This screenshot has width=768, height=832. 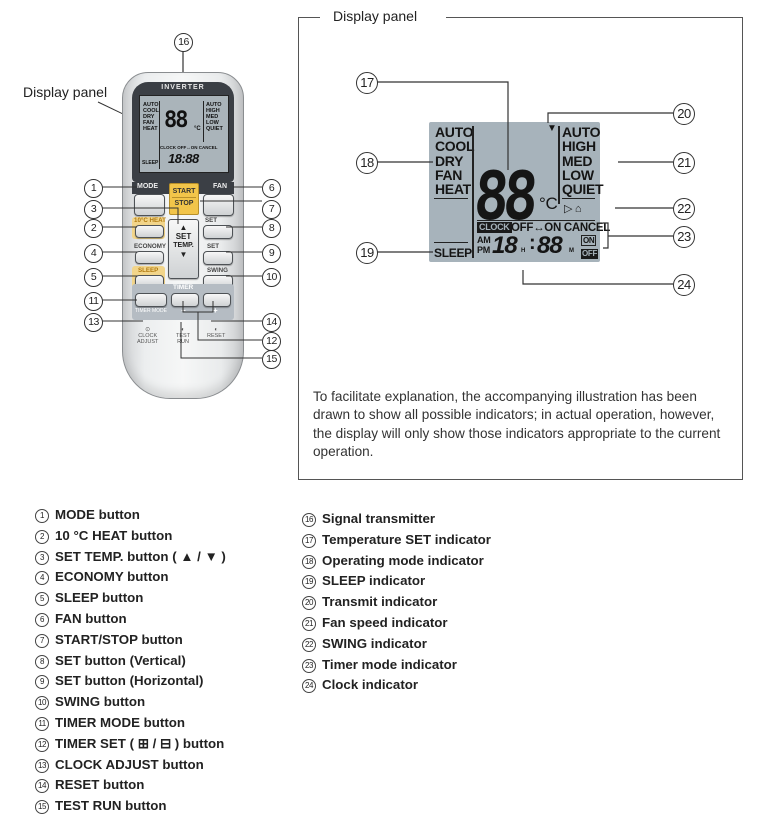 What do you see at coordinates (100, 702) in the screenshot?
I see `legend-text: SWING button` at bounding box center [100, 702].